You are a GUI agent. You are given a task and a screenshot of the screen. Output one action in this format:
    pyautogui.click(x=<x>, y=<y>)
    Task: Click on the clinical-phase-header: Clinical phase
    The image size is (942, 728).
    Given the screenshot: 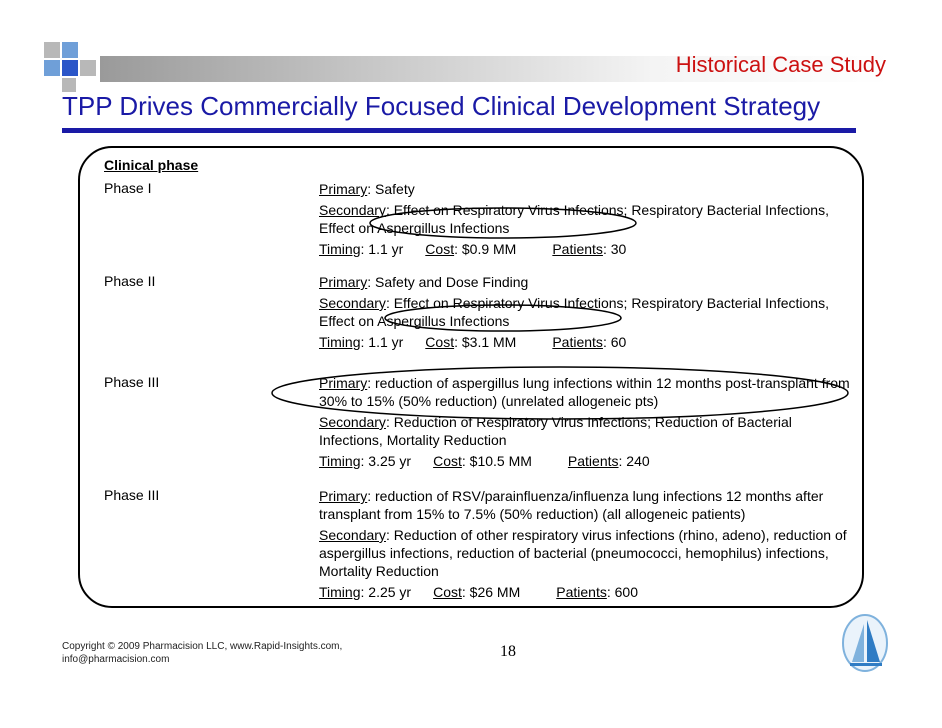 What is the action you would take?
    pyautogui.click(x=151, y=165)
    